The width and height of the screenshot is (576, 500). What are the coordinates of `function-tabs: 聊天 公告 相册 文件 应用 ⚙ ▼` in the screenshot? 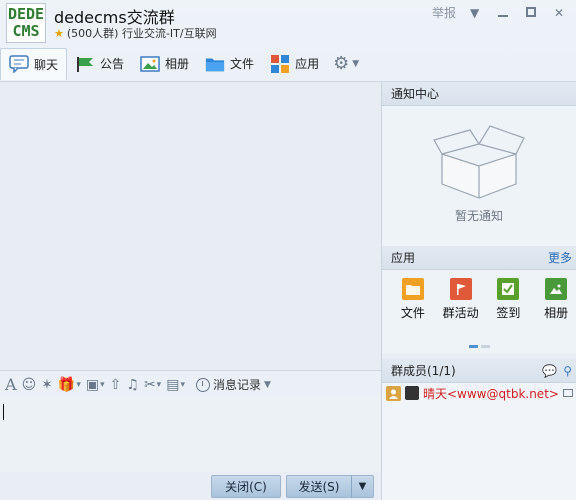 It's located at (288, 64).